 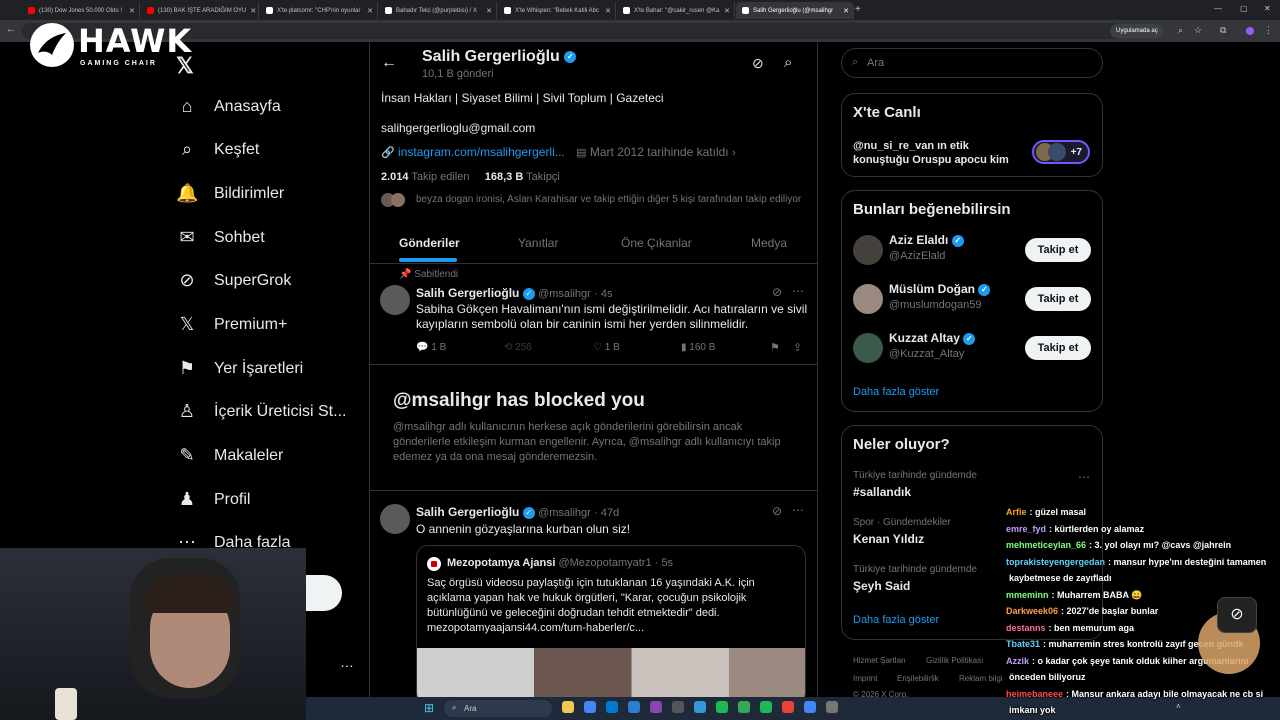 What do you see at coordinates (557, 10) in the screenshot?
I see `browser-tab: X'te Whispen: "Bebek Katili Abc ✕` at bounding box center [557, 10].